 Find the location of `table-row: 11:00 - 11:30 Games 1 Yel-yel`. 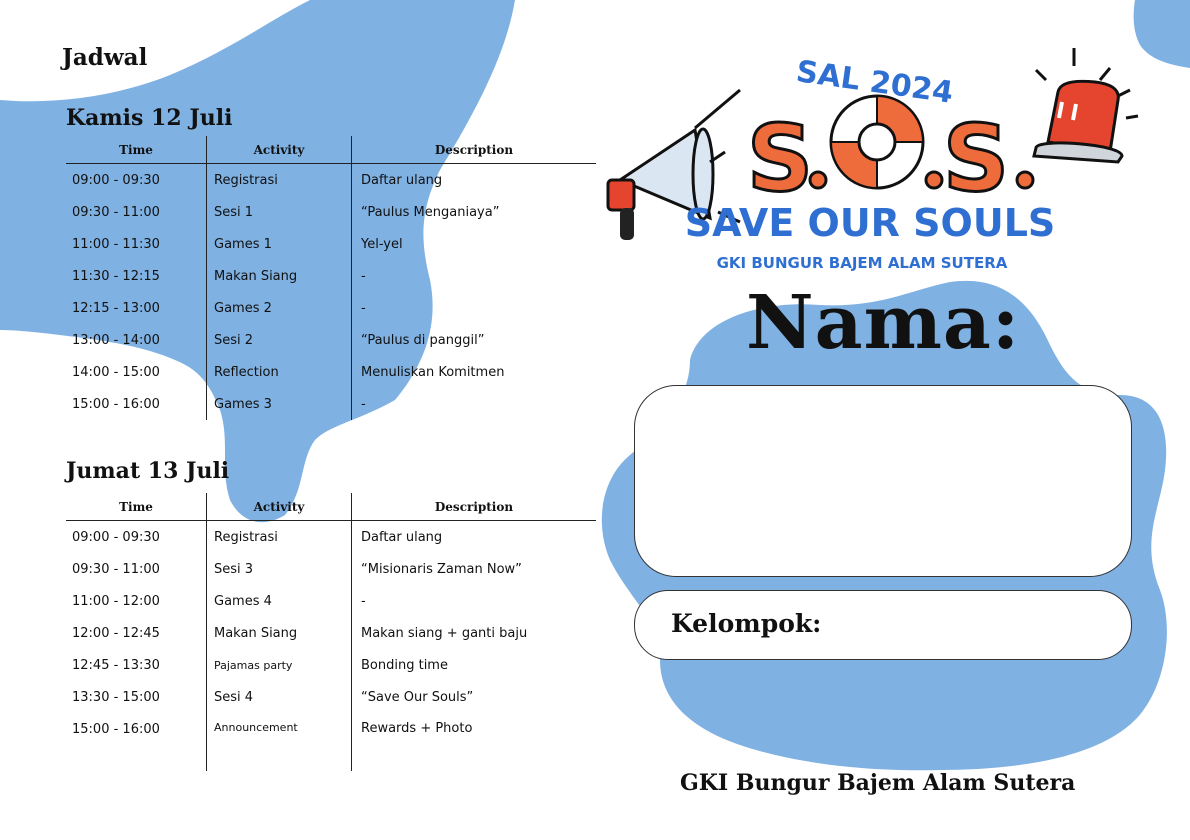

table-row: 11:00 - 11:30 Games 1 Yel-yel is located at coordinates (331, 244).